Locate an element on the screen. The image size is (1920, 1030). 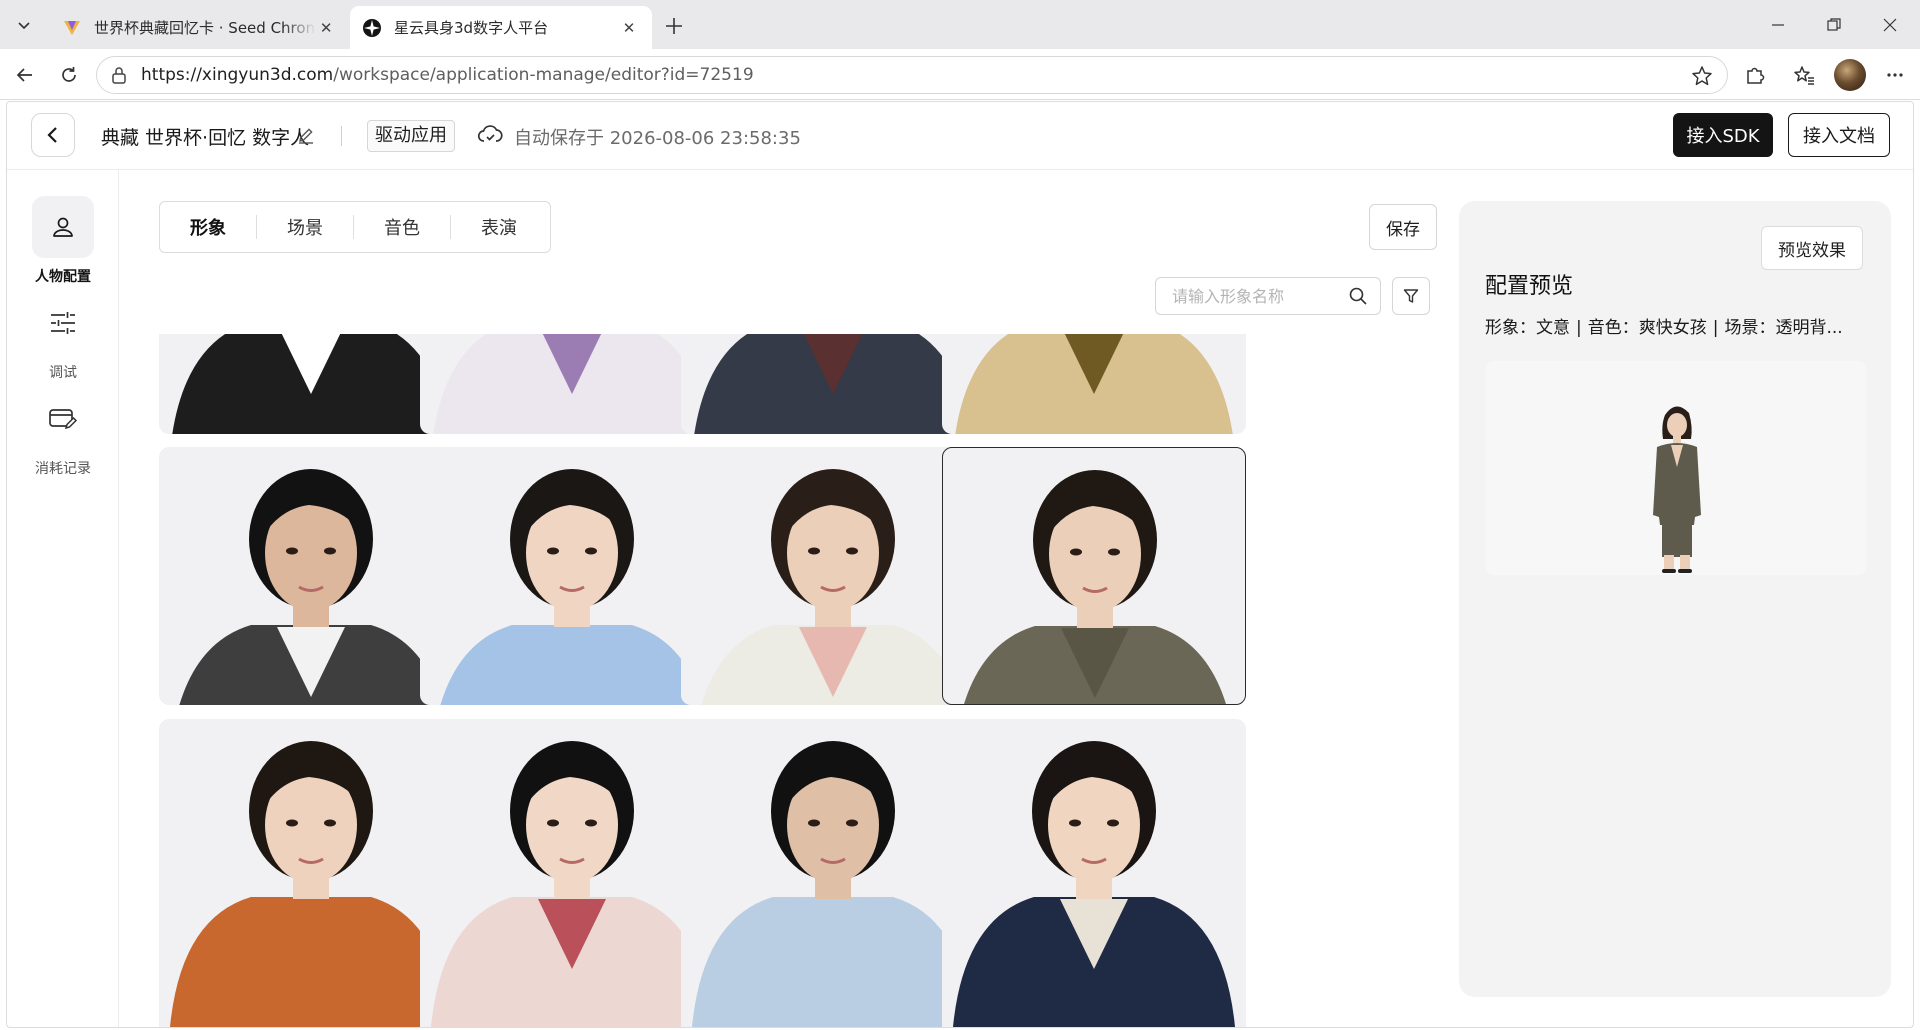
chevron-left-icon is located at coordinates (52, 135).